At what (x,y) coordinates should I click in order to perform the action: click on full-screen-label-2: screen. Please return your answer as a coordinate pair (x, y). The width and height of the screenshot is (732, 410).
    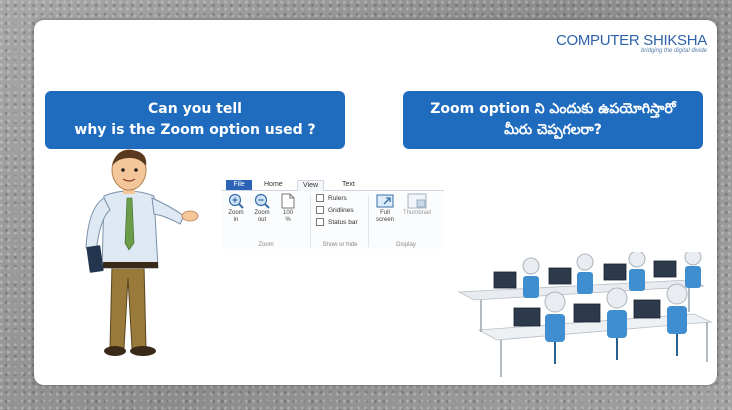
    Looking at the image, I should click on (384, 220).